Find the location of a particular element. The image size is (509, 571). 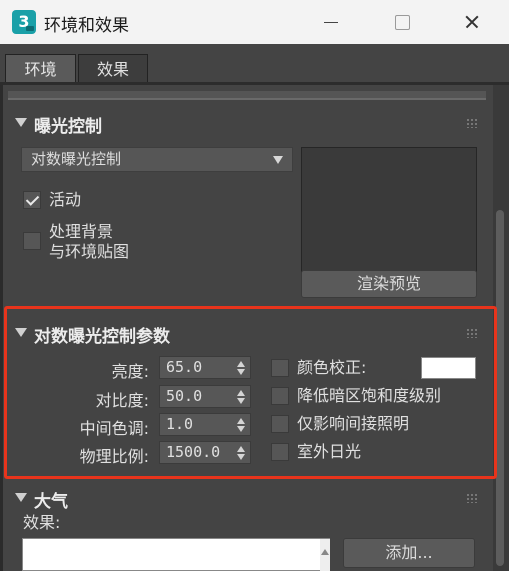

log-exposure-params-title: 对数曝光控制参数 is located at coordinates (102, 337).